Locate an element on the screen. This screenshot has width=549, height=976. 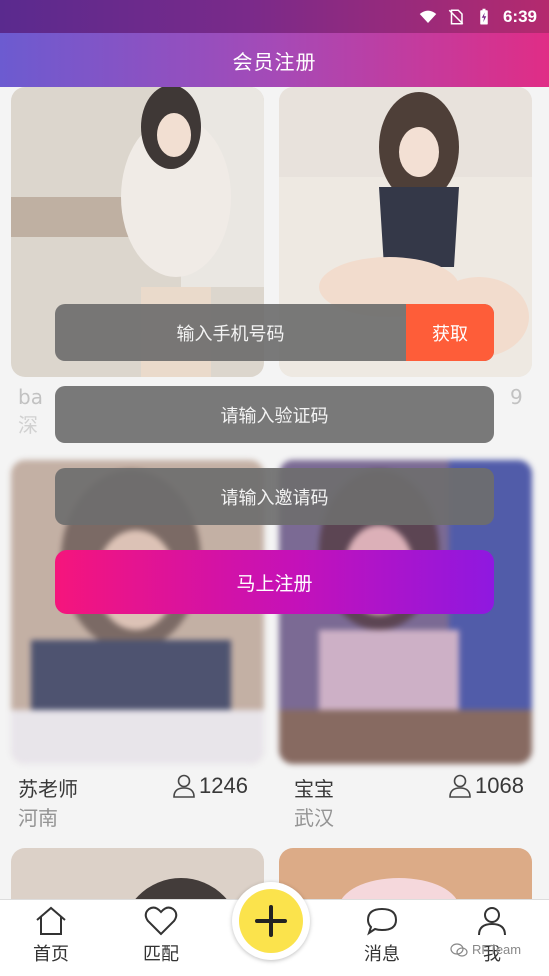
verification-code-input: 请输入验证码 is located at coordinates (274, 414).